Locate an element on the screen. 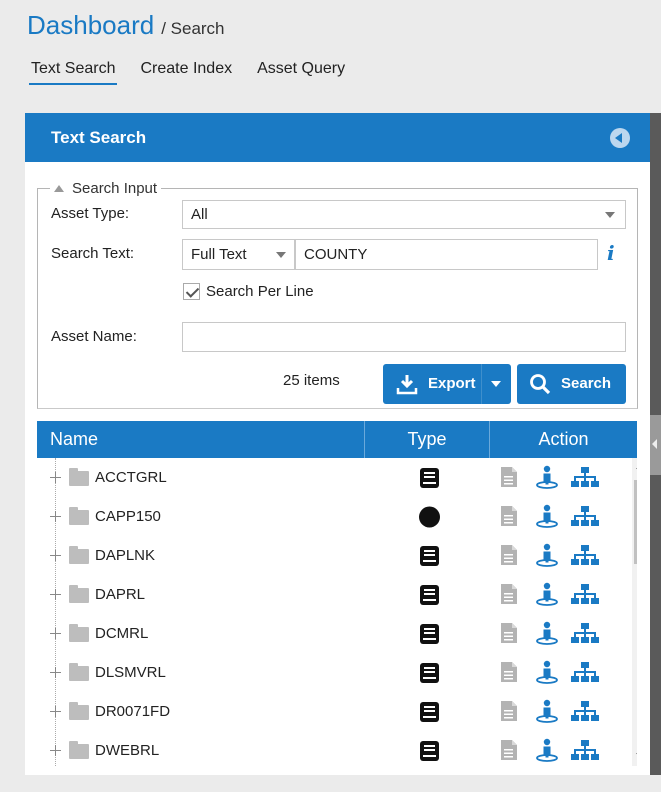 The width and height of the screenshot is (661, 792). table-row: DWEBRL is located at coordinates (328, 748).